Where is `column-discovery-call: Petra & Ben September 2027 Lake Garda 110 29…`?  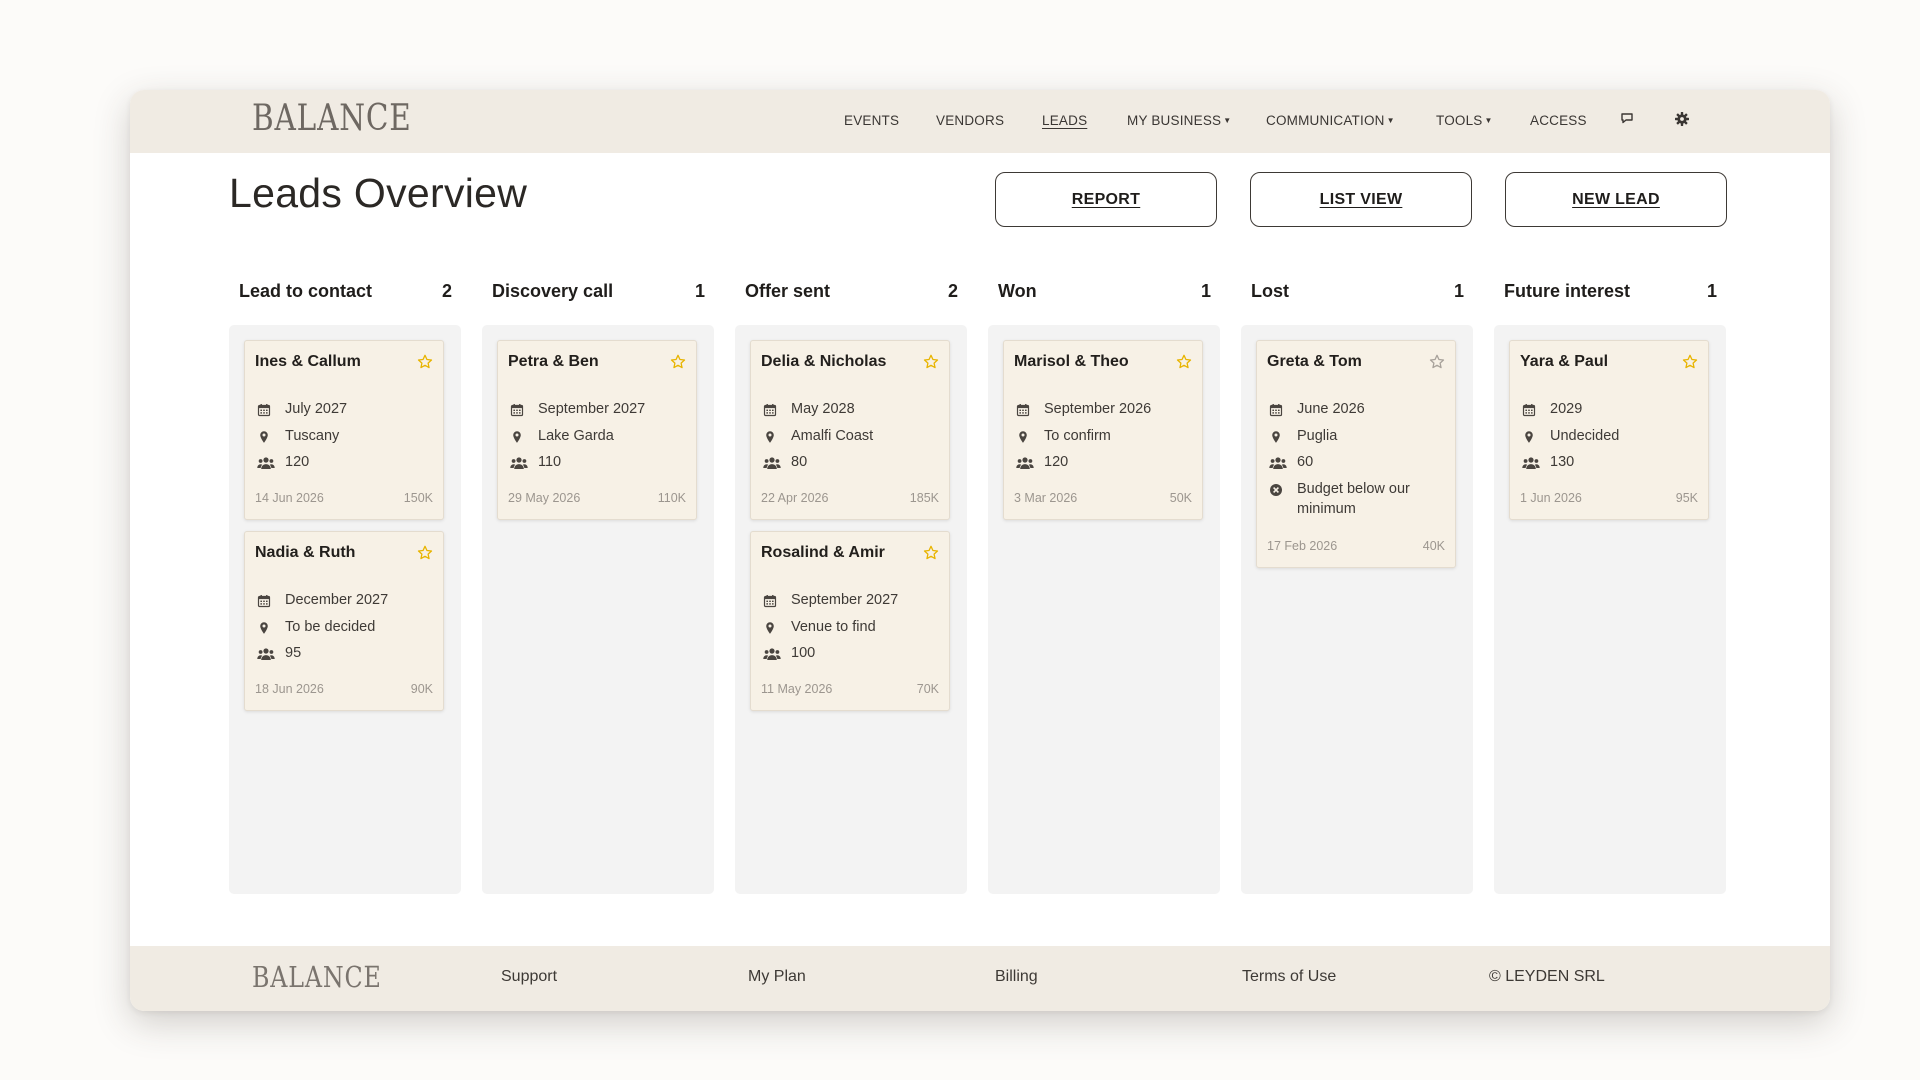 column-discovery-call: Petra & Ben September 2027 Lake Garda 110 29… is located at coordinates (598, 609).